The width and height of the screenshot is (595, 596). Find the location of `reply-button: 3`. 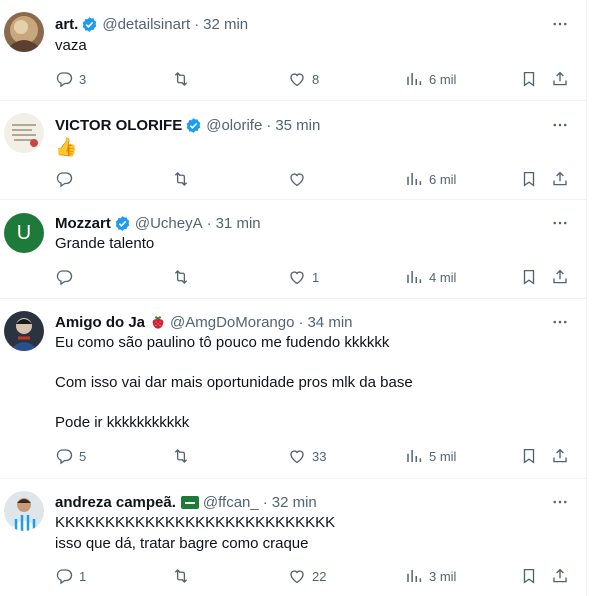

reply-button: 3 is located at coordinates (70, 79).